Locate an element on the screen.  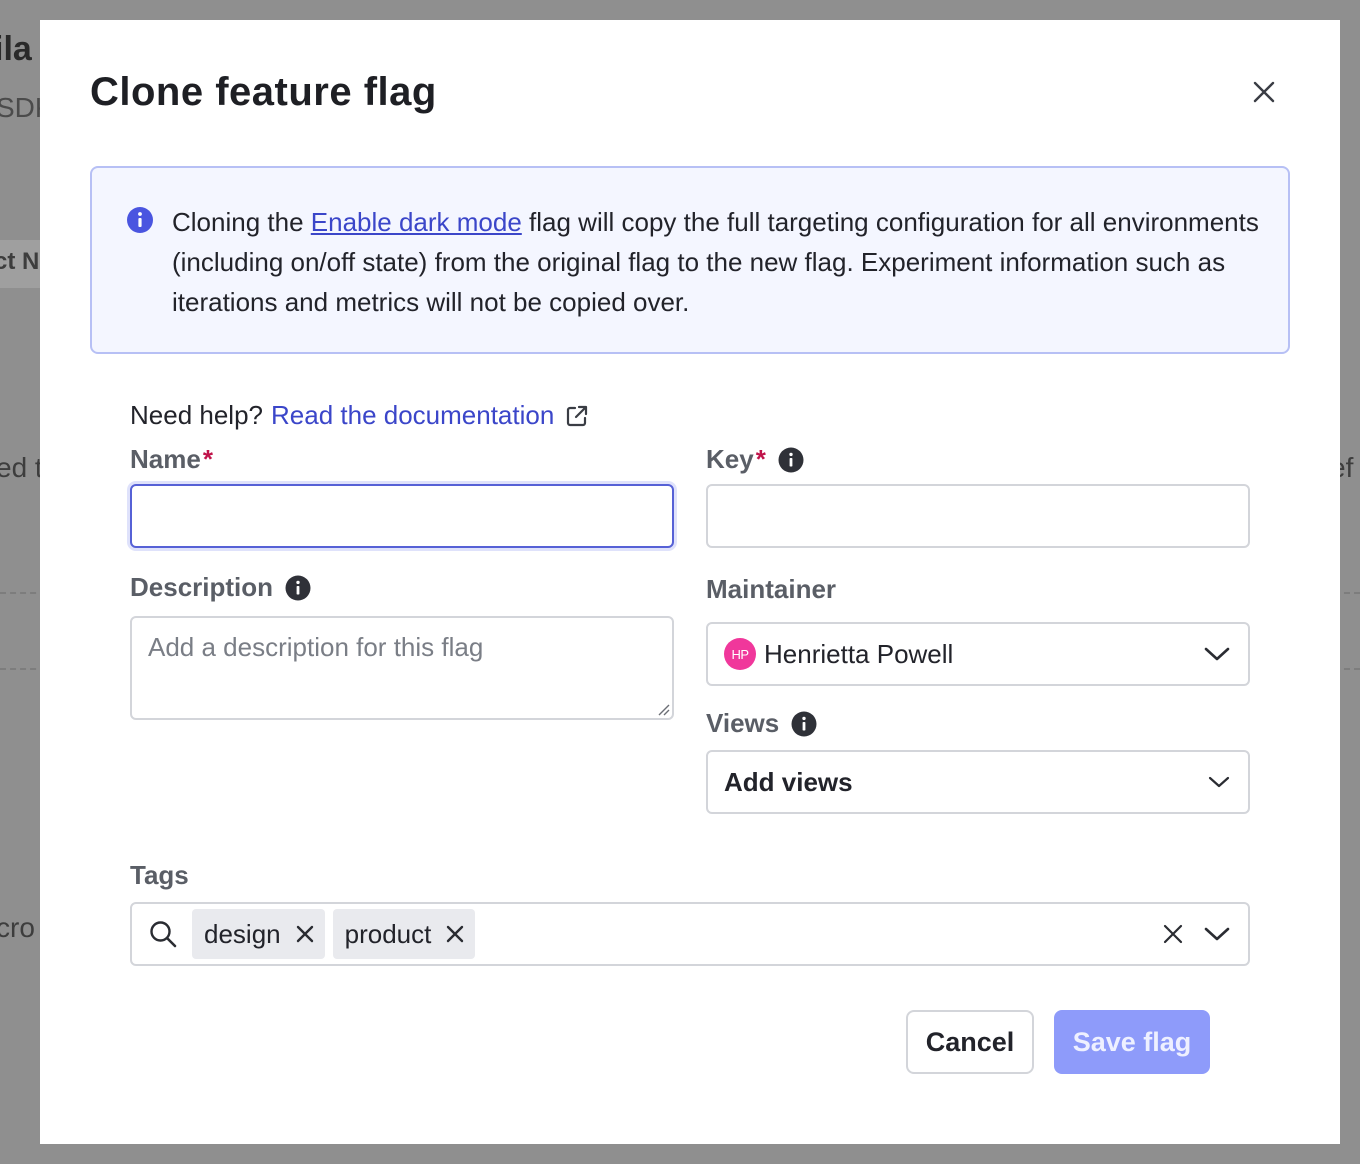
name-input is located at coordinates (402, 516).